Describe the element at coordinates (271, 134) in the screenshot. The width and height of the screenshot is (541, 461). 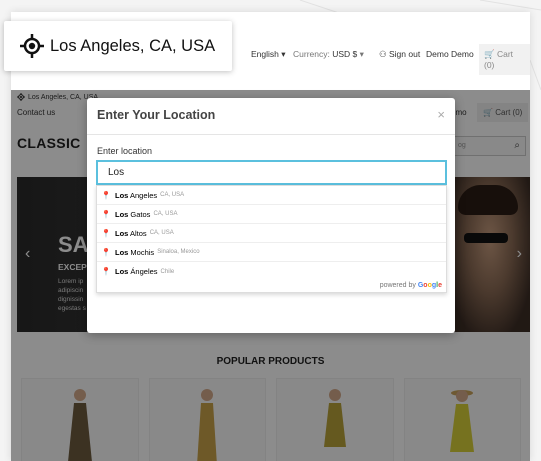
I see `modal-divider` at that location.